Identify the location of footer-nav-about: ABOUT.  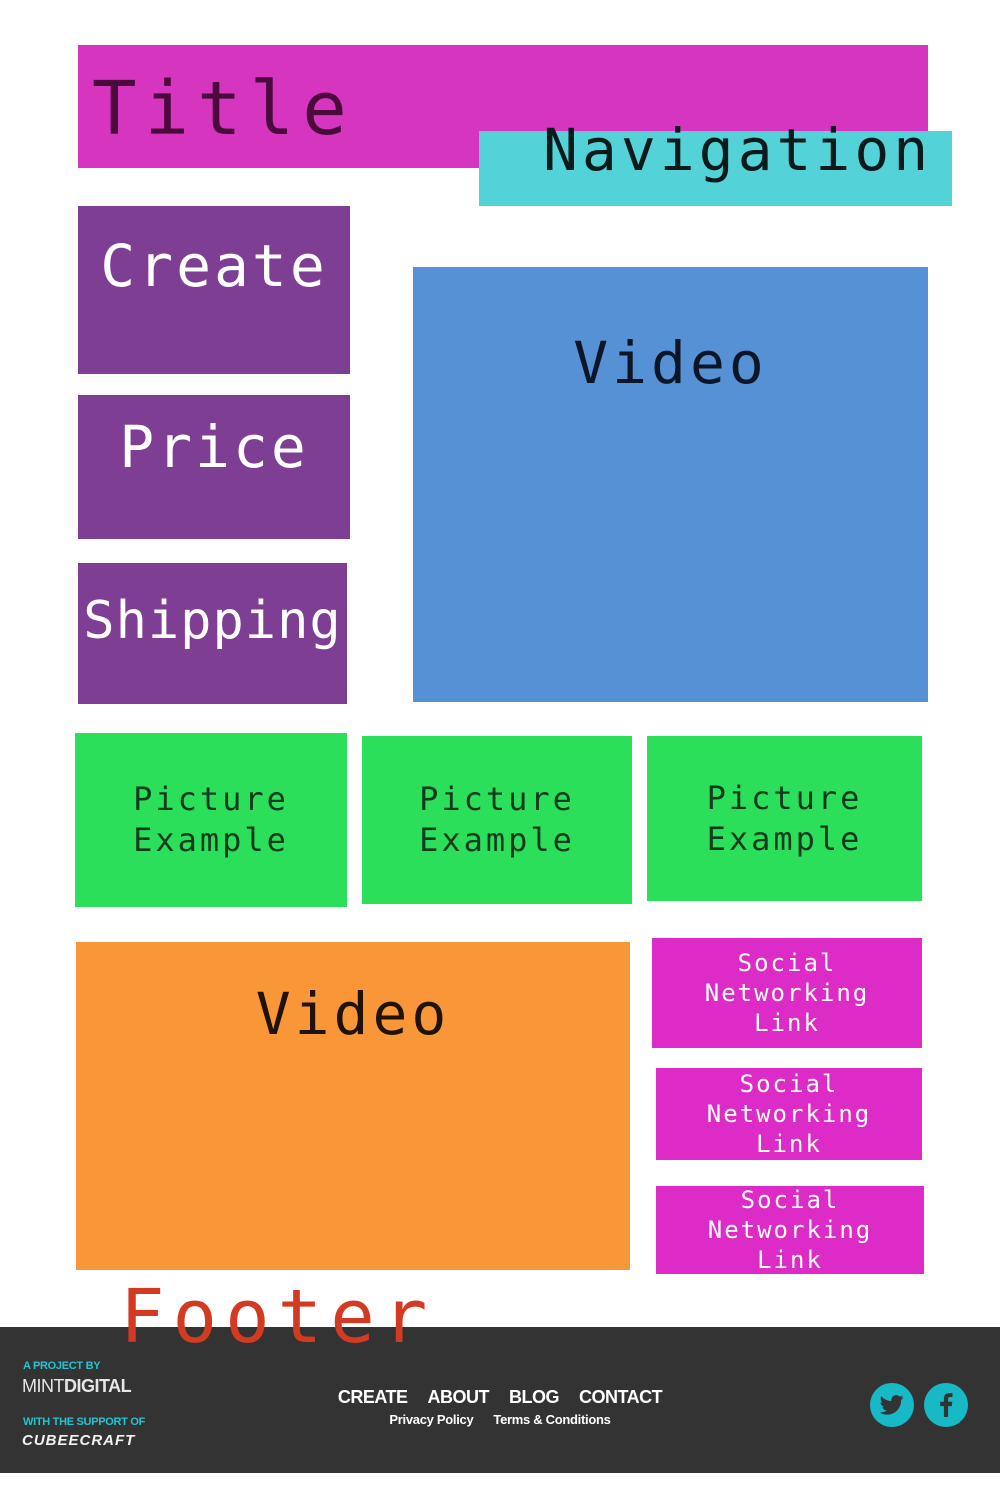
(459, 1397).